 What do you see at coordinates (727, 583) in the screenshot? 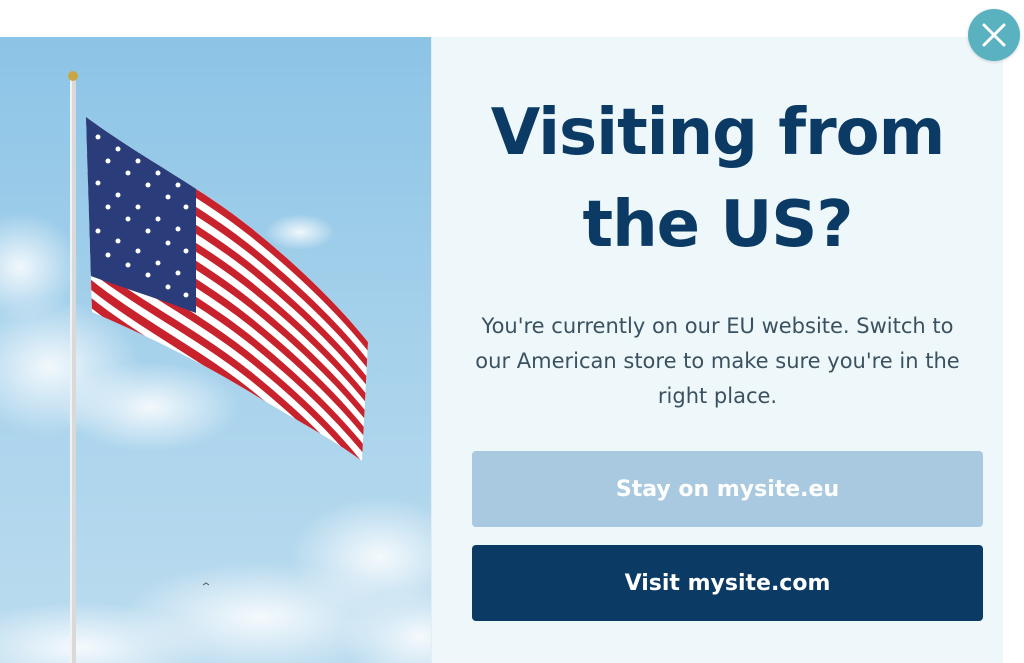
I see `visit-us-site-button: Visit mysite.com` at bounding box center [727, 583].